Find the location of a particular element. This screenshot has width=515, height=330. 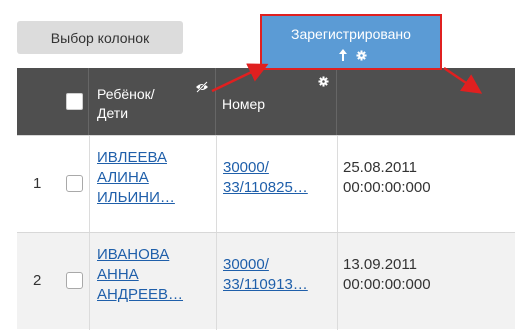

child-name-line: ИВАНОВА is located at coordinates (133, 254).